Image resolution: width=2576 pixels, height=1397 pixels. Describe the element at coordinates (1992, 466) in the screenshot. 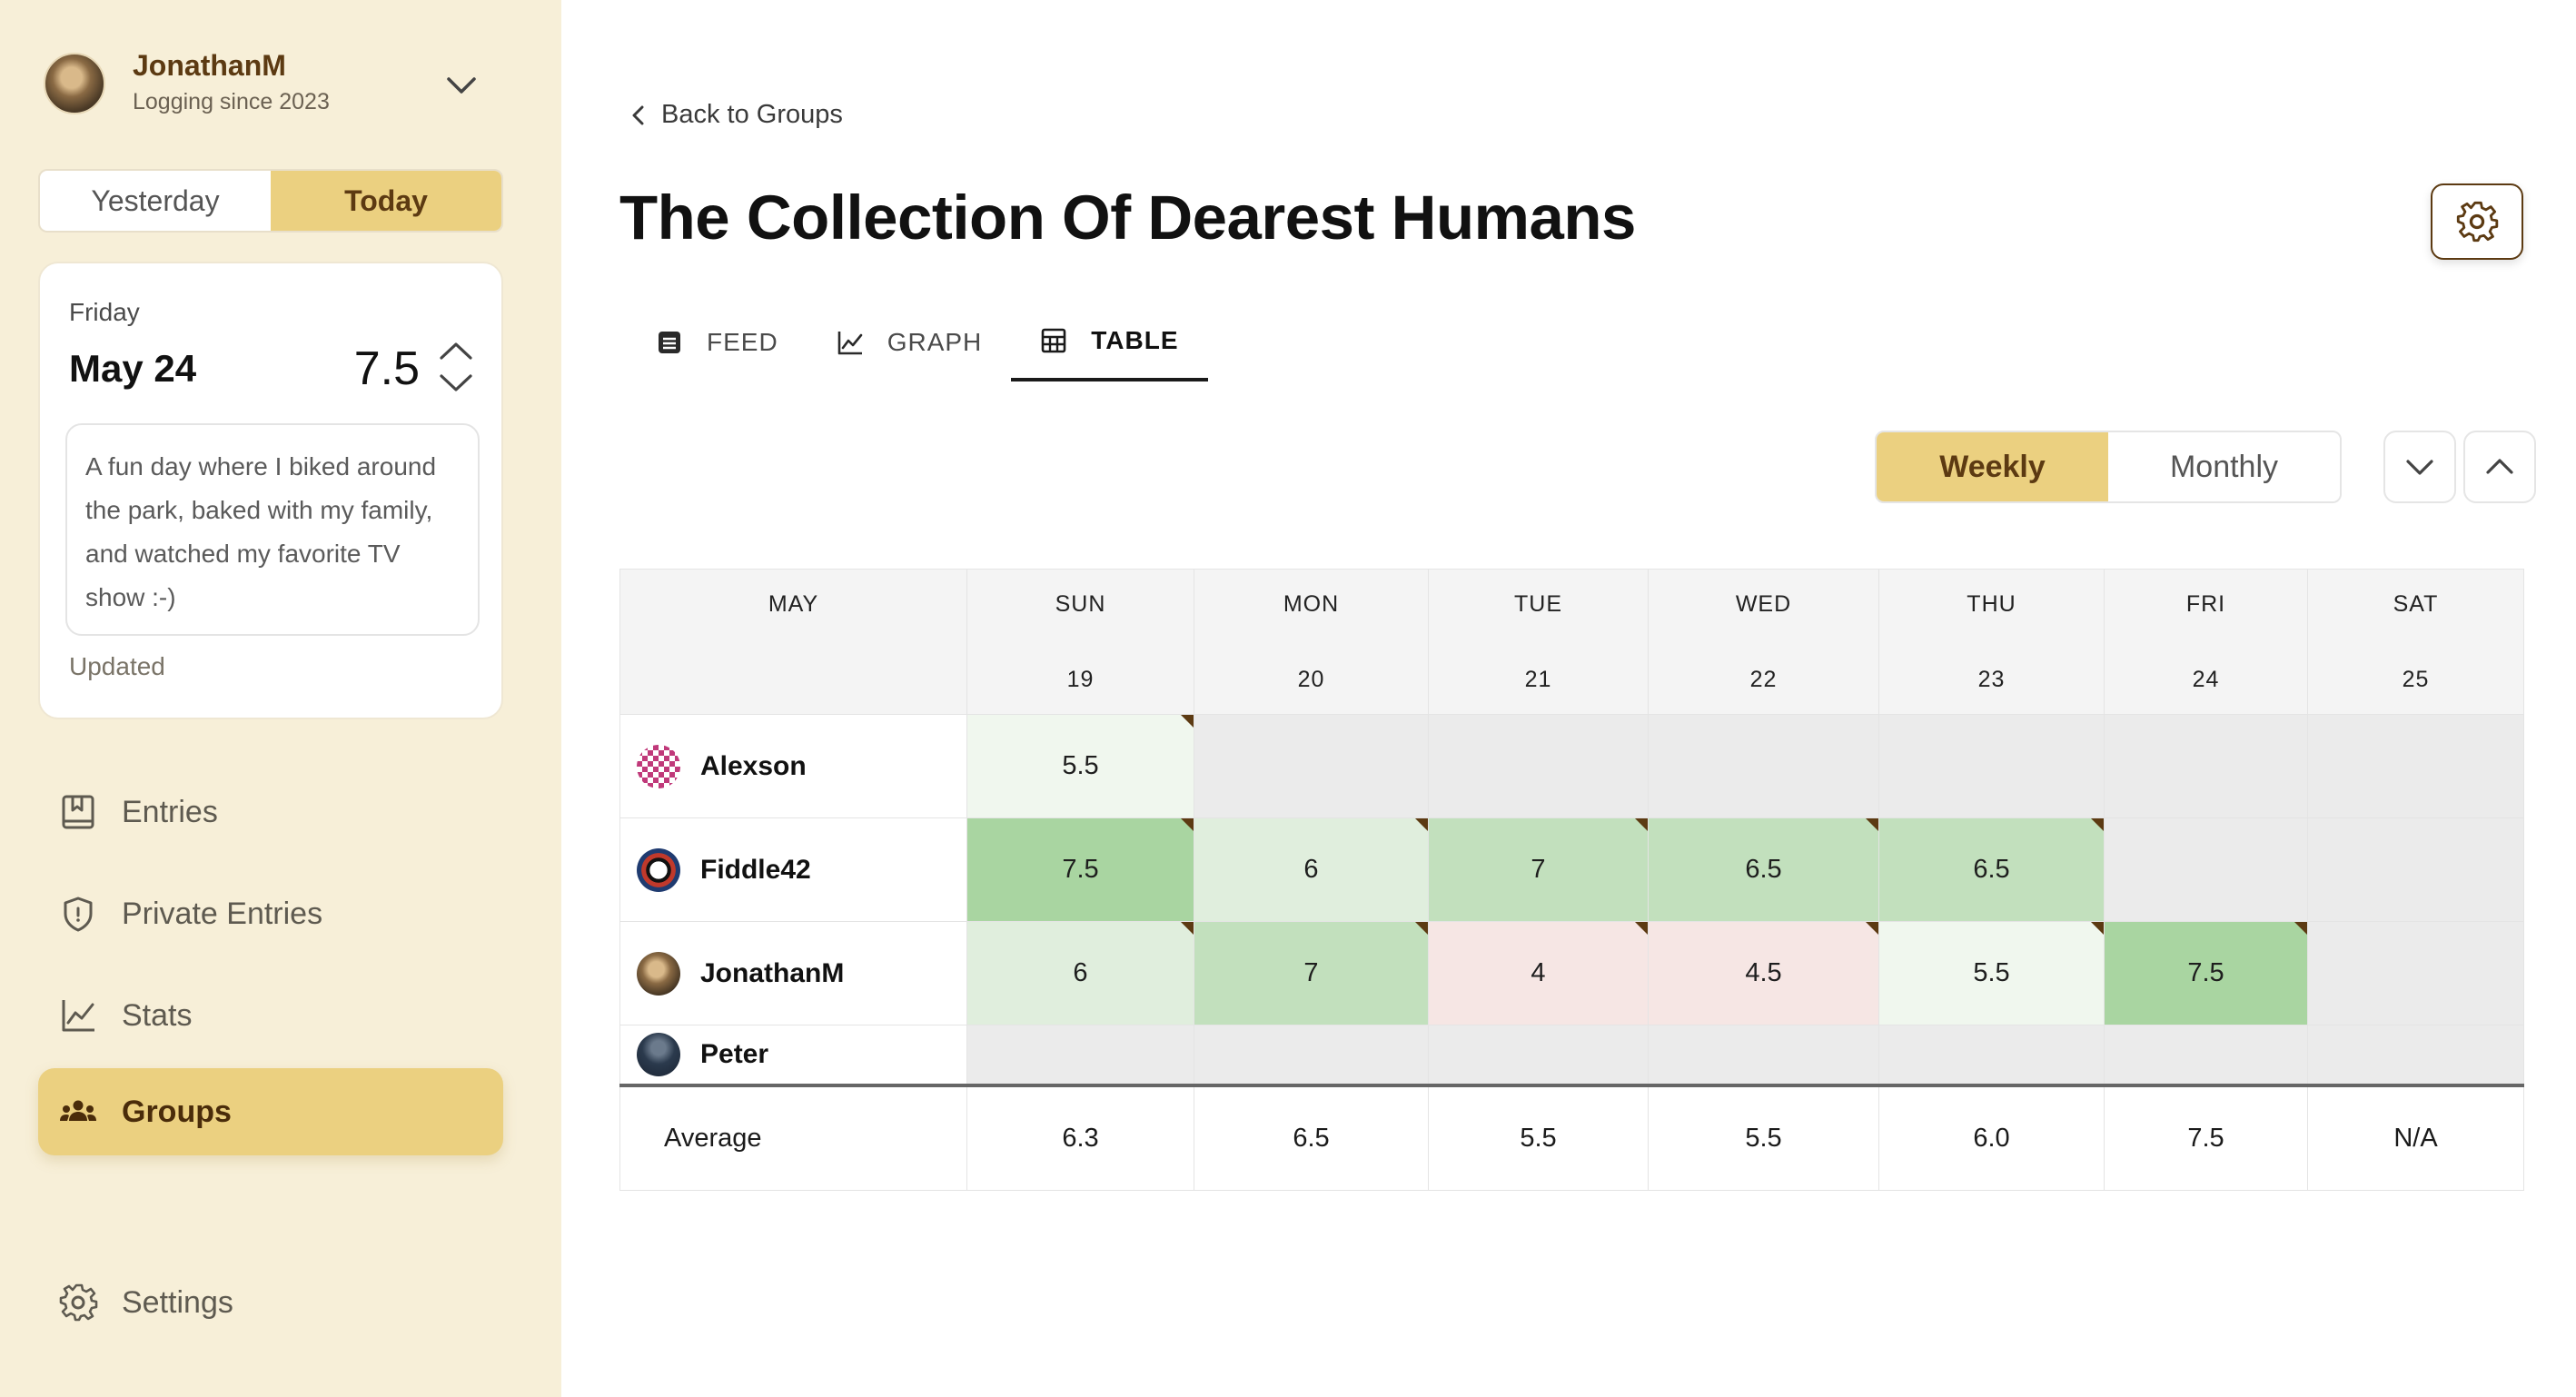

I see `weekly-button: Weekly` at that location.